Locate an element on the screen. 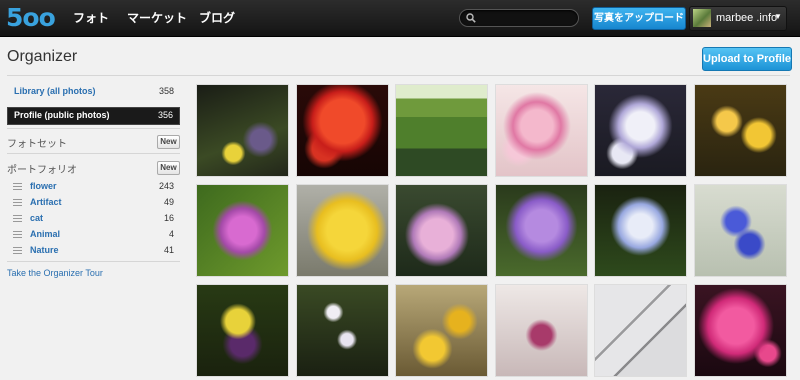 This screenshot has height=380, width=800. user-menu: marbee .info ▼ is located at coordinates (738, 18).